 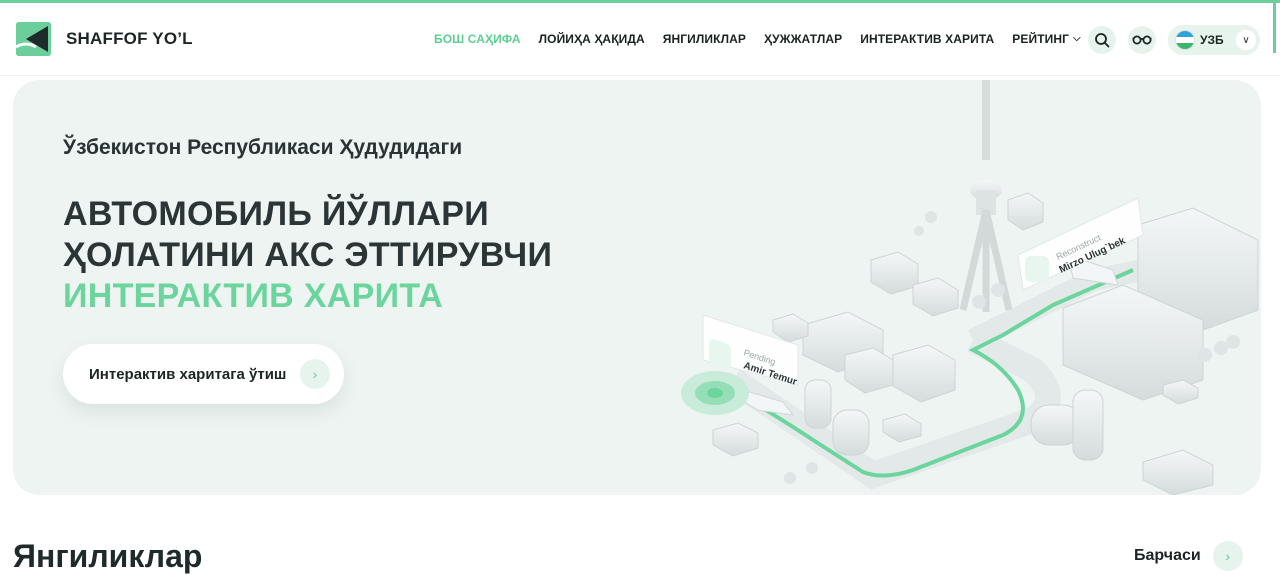 I want to click on hero-subtitle: Ўзбекистон Республикаси Ҳудудидаги, so click(x=263, y=147).